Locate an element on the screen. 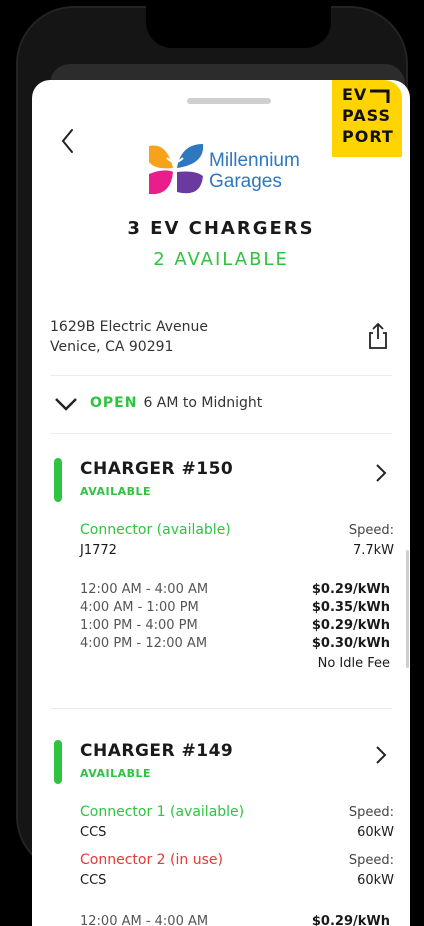  address-line-1: 1629B Electric Avenue is located at coordinates (129, 327).